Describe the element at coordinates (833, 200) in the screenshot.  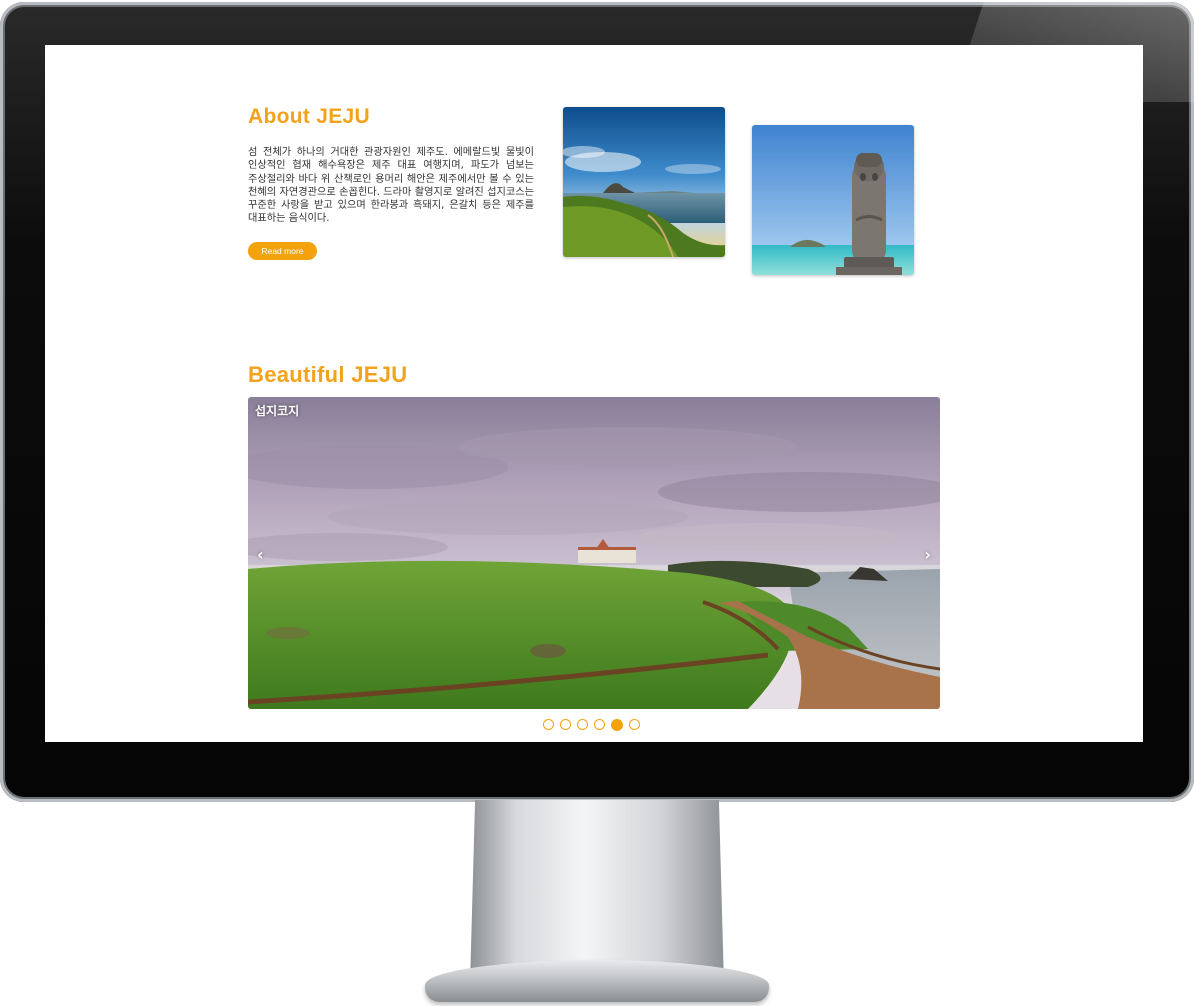
I see `dol-hareubang-photo` at that location.